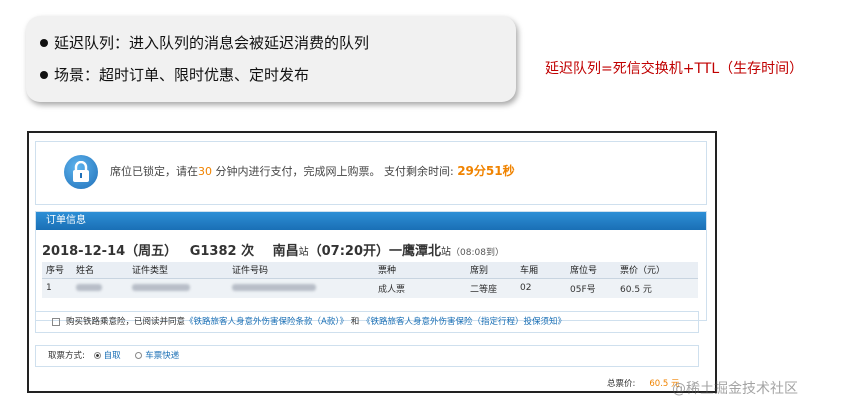  Describe the element at coordinates (57, 288) in the screenshot. I see `cell-index: 1` at that location.